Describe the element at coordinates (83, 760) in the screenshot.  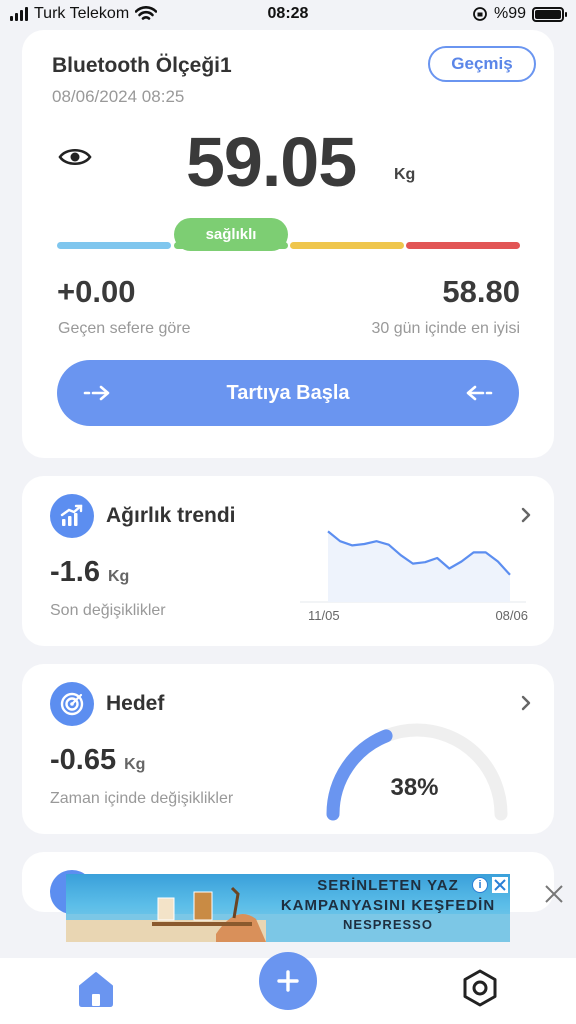
I see `goal-value-number: -0.65` at that location.